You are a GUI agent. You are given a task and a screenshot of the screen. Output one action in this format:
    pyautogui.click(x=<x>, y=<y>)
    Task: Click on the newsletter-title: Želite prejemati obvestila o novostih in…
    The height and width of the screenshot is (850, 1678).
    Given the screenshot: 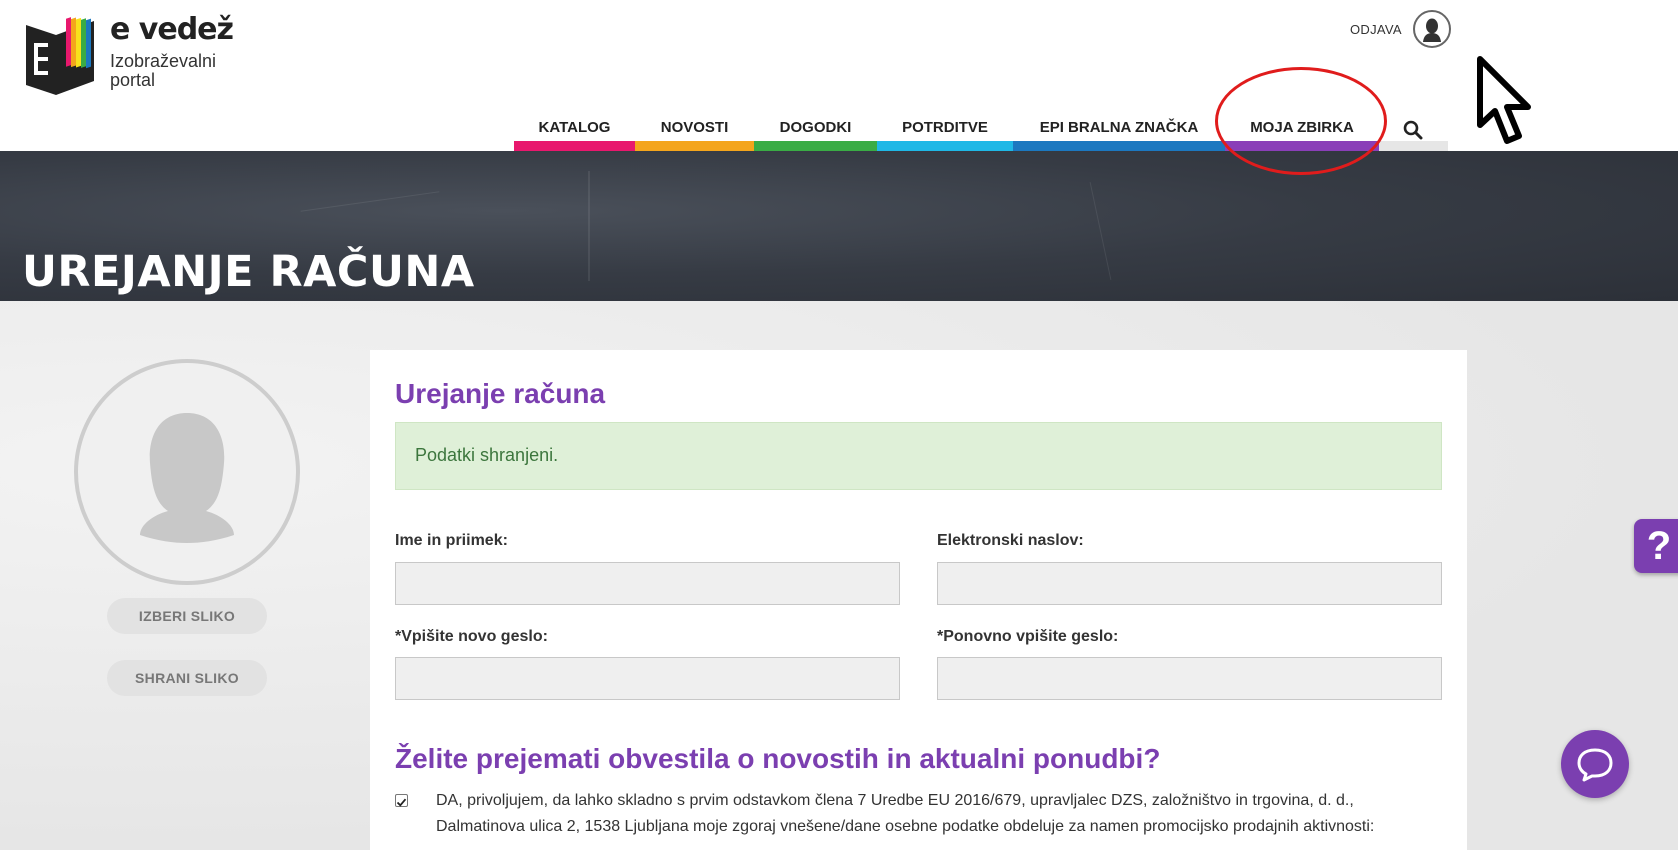 What is the action you would take?
    pyautogui.click(x=778, y=758)
    